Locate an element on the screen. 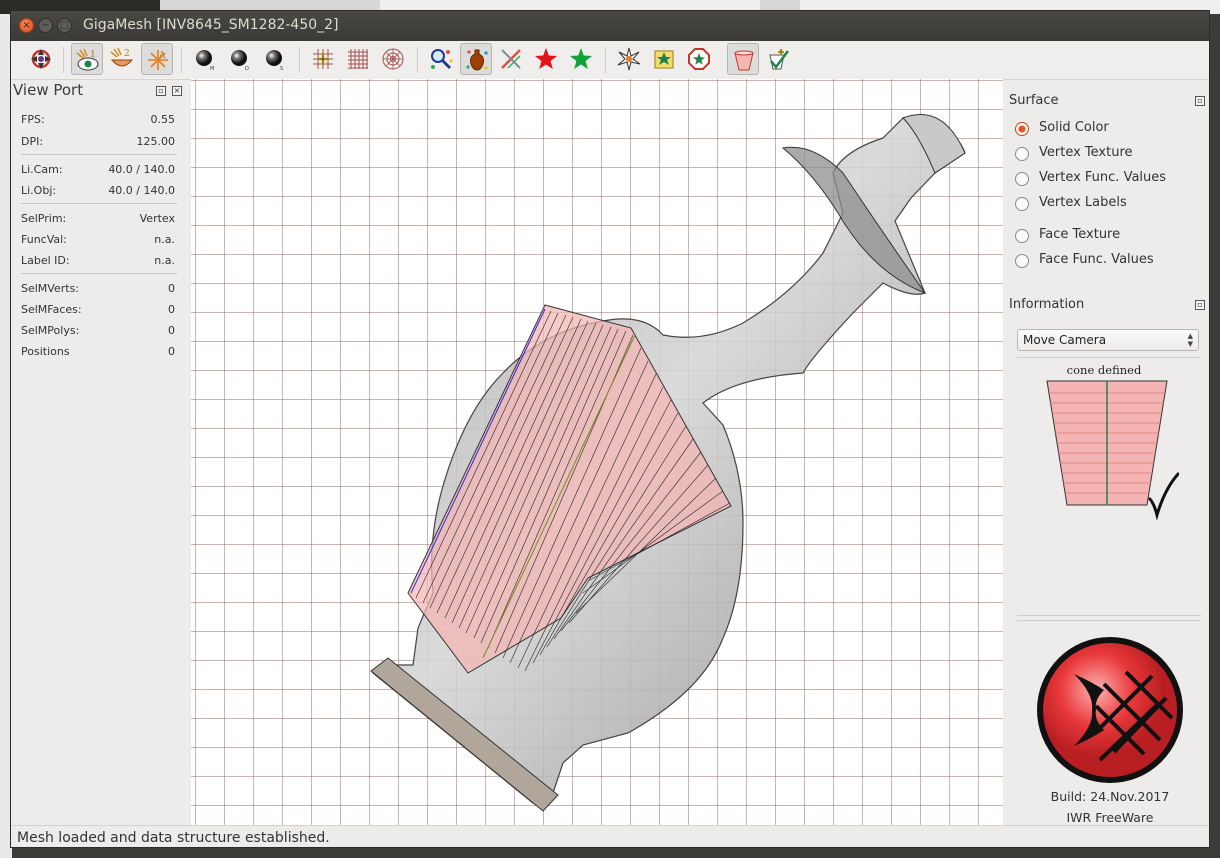 This screenshot has width=1220, height=858. magnifier-stars-icon is located at coordinates (442, 59).